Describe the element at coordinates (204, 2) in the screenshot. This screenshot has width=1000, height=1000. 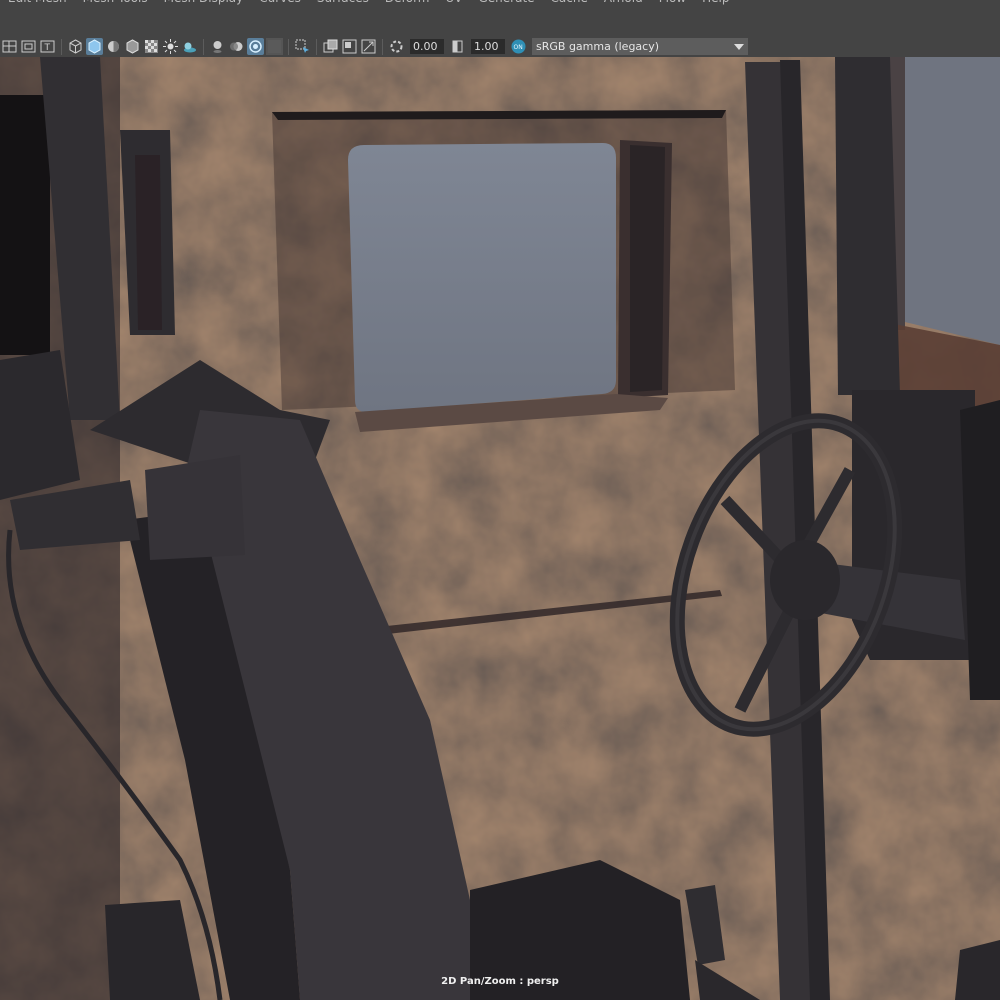
I see `menu-item-mesh-display: Mesh Display` at that location.